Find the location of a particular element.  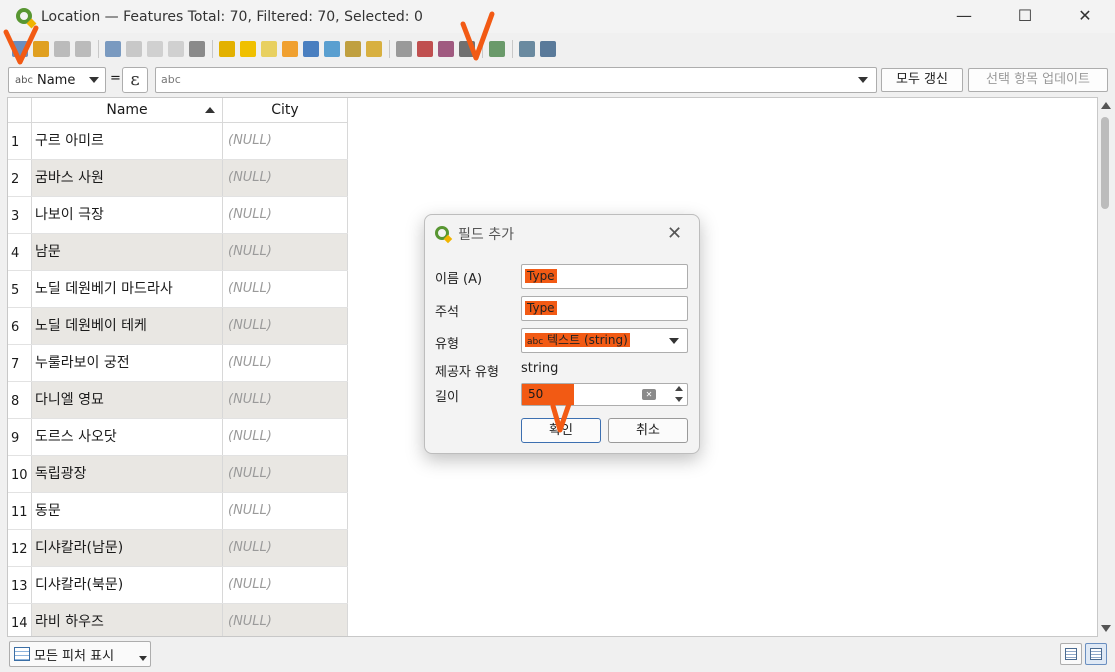

spin-down-icon is located at coordinates (679, 399).